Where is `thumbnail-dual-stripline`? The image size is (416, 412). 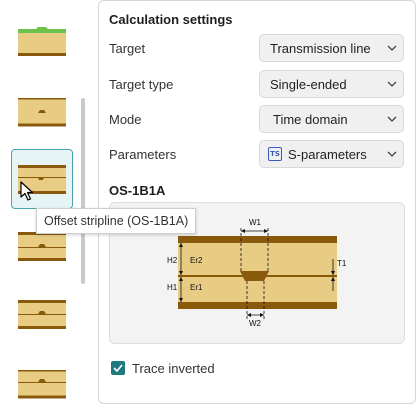
thumbnail-dual-stripline is located at coordinates (42, 314).